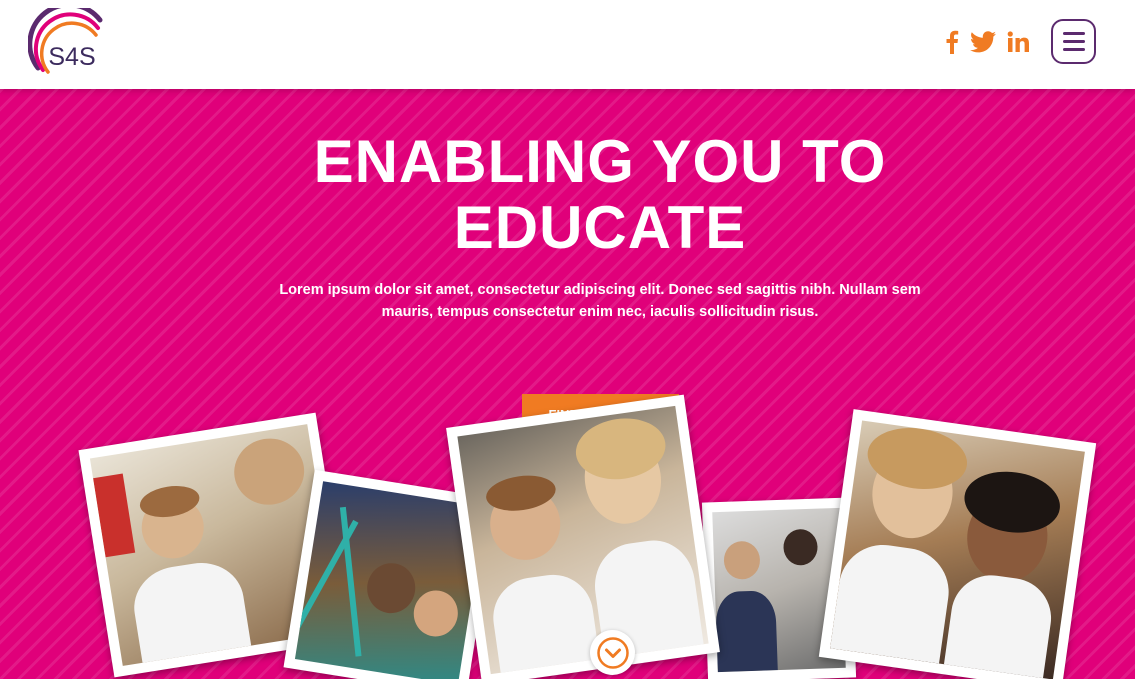  I want to click on photo-children-listening, so click(583, 536).